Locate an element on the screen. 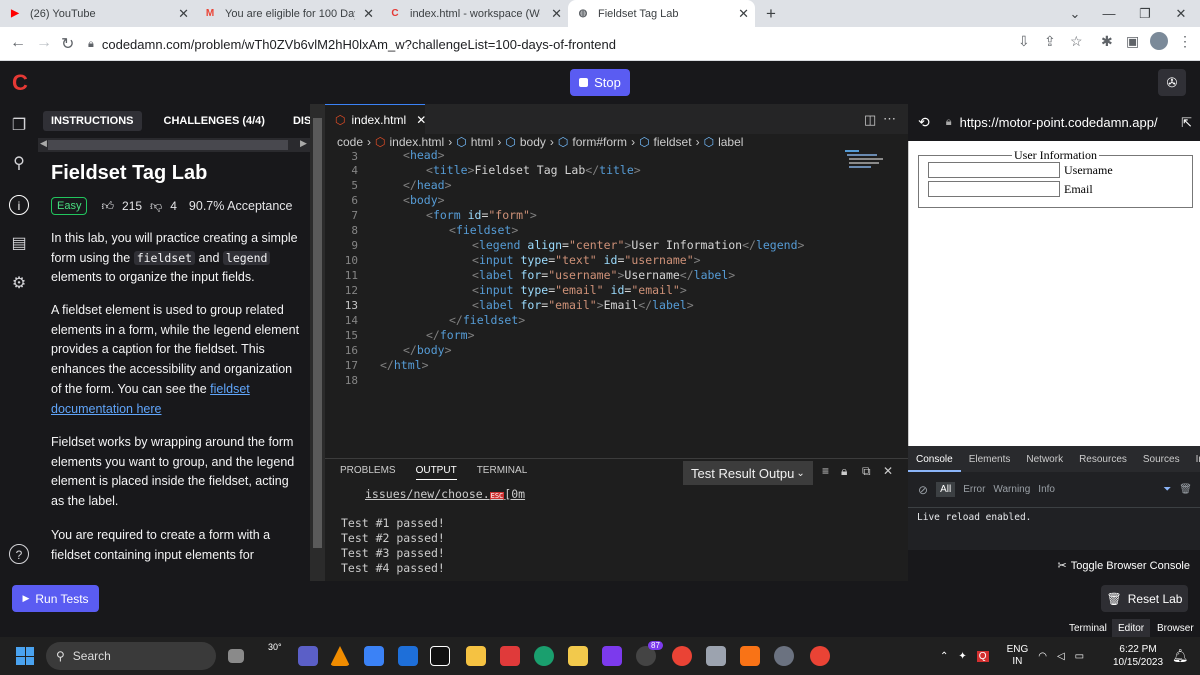 The image size is (1200, 675). volume-icon: ◁ is located at coordinates (1061, 656).